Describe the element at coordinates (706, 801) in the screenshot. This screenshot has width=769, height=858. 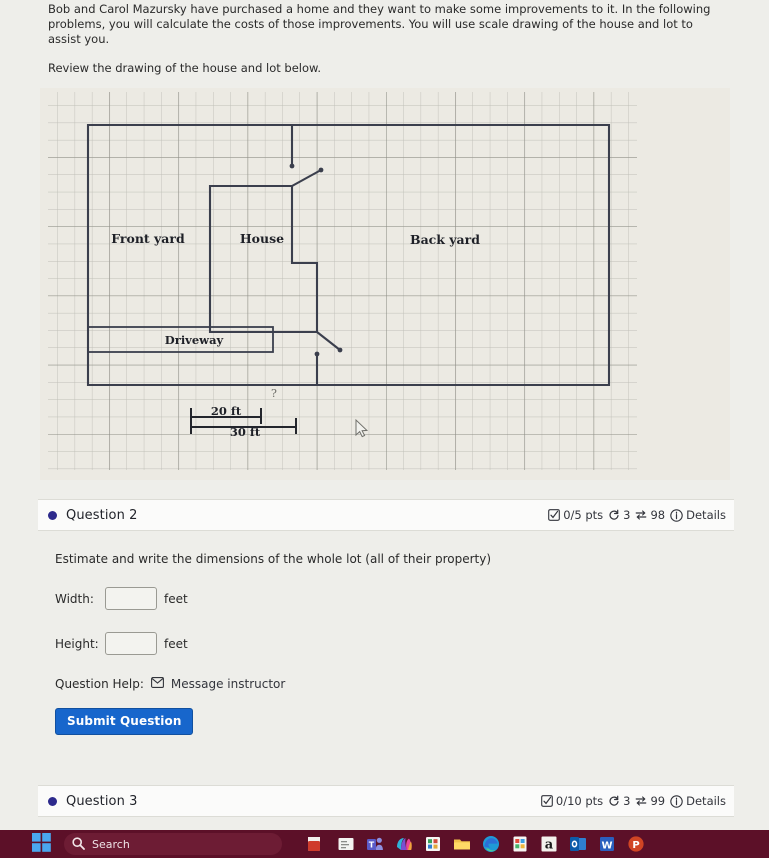
I see `question-3-details-label: Details` at that location.